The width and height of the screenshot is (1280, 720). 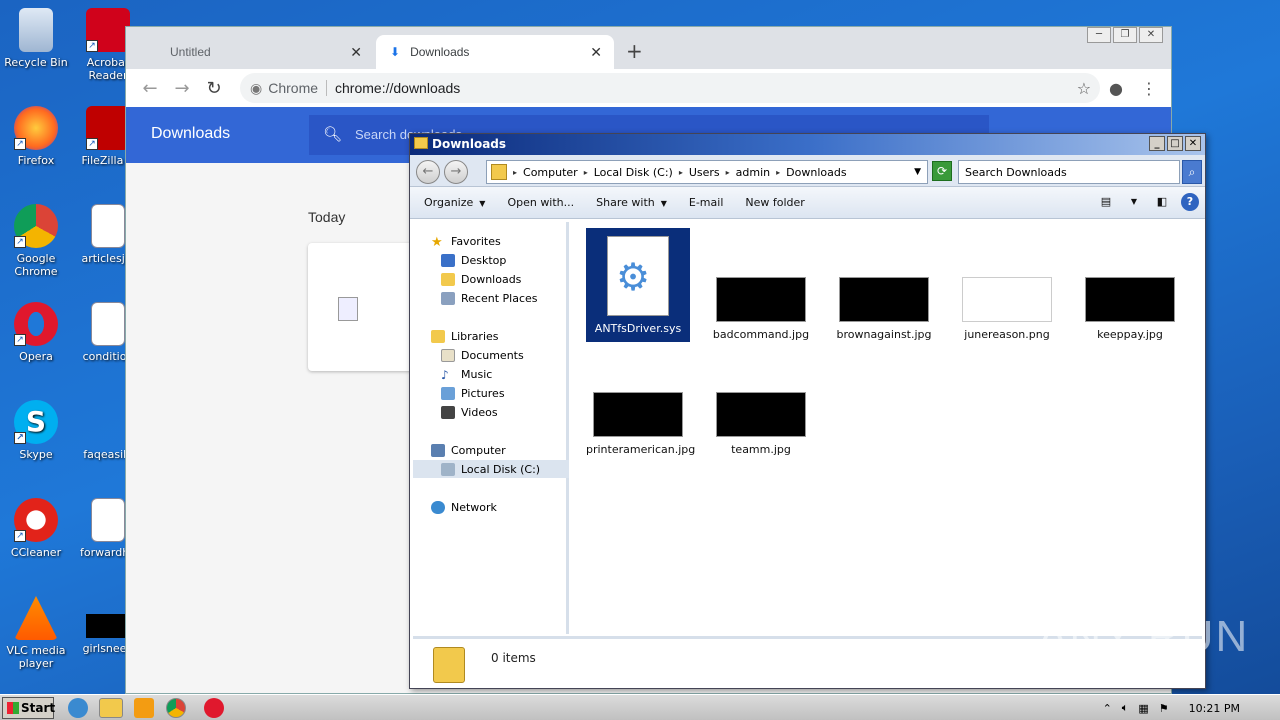 What do you see at coordinates (438, 336) in the screenshot?
I see `libraries-icon` at bounding box center [438, 336].